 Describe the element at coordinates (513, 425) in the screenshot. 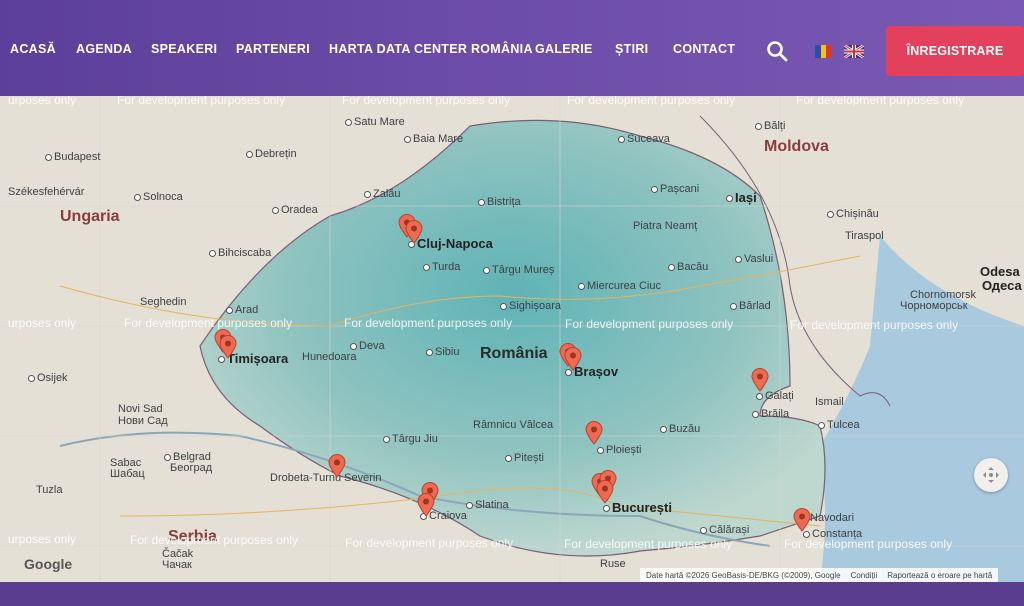

I see `city-label: Râmnicu Vâlcea` at that location.